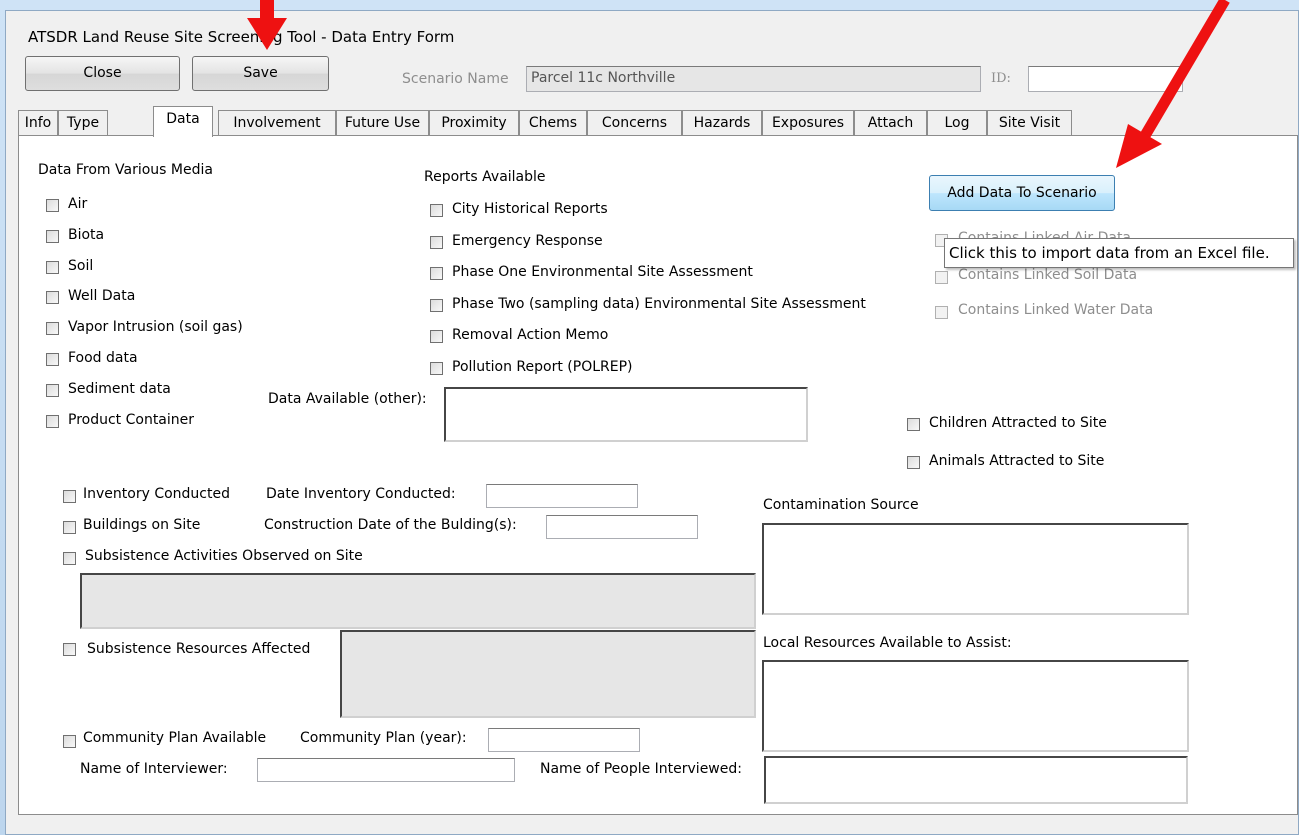  What do you see at coordinates (183, 121) in the screenshot?
I see `tab-data: Data` at bounding box center [183, 121].